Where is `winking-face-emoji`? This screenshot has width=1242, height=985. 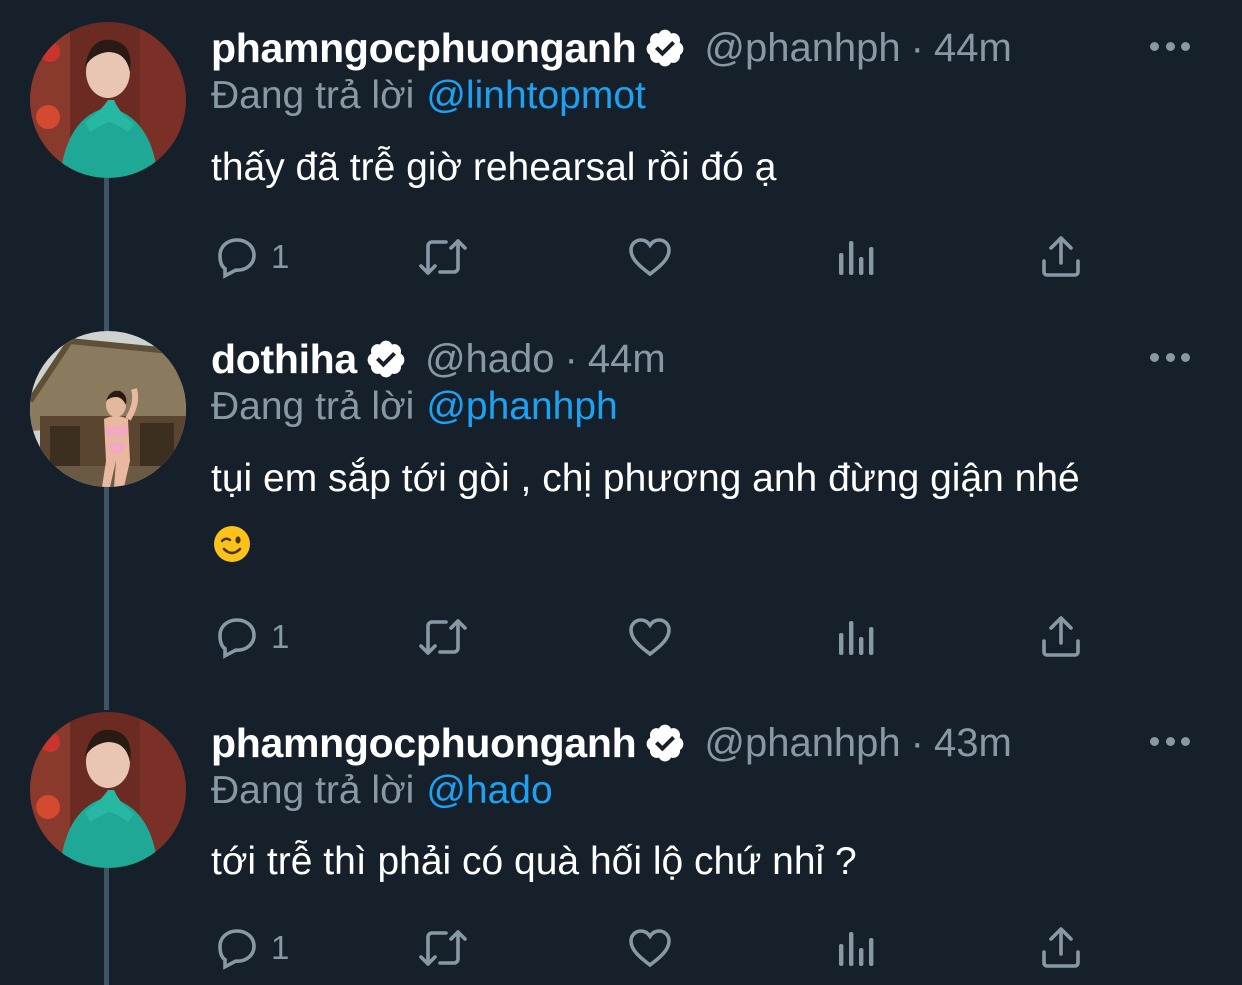 winking-face-emoji is located at coordinates (232, 544).